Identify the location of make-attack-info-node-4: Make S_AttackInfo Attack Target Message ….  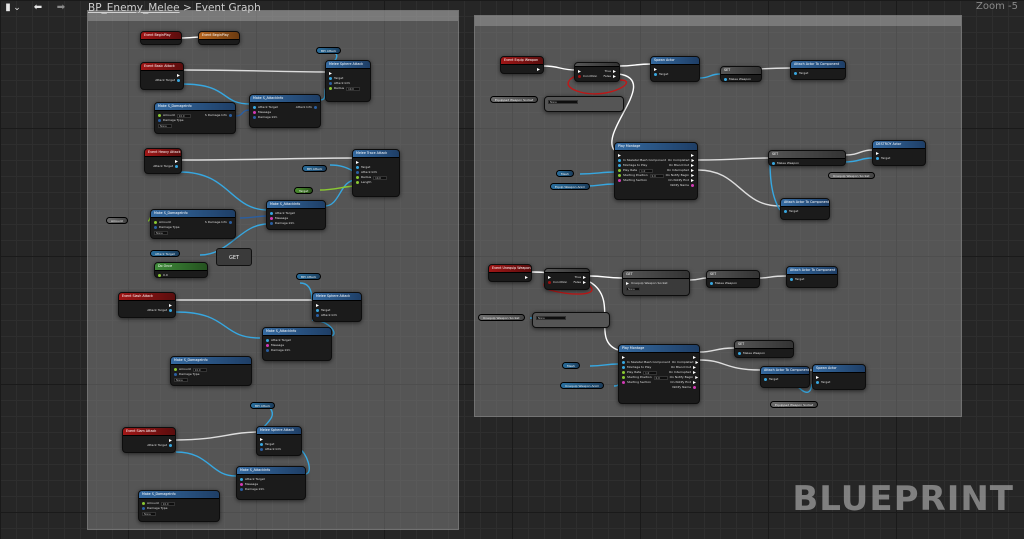
(271, 483).